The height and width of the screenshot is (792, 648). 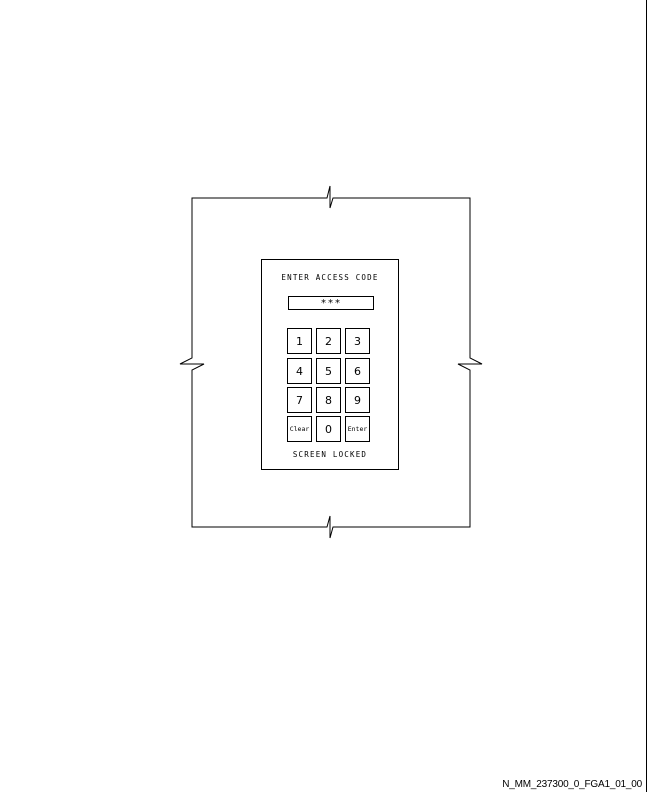 What do you see at coordinates (357, 429) in the screenshot?
I see `enter-button: Enter` at bounding box center [357, 429].